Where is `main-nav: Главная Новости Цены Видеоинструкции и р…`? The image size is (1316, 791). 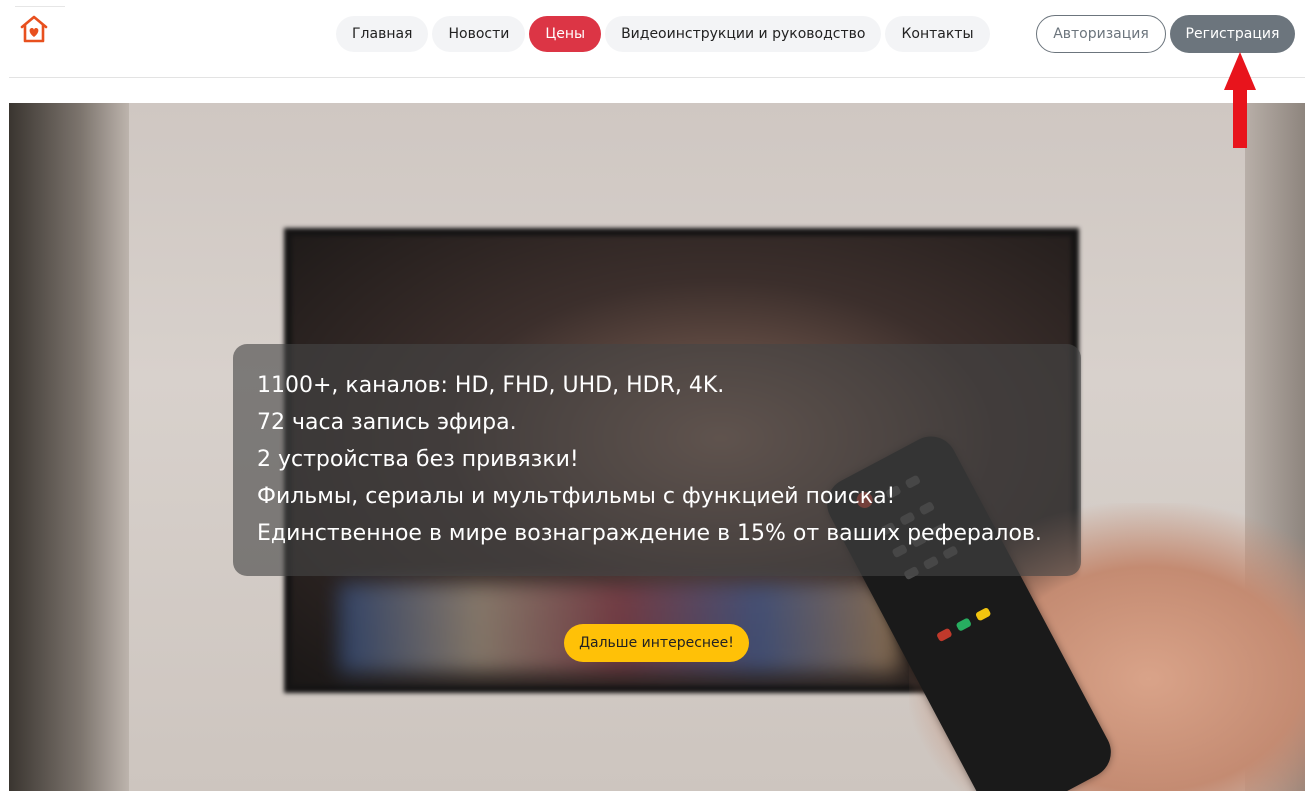
main-nav: Главная Новости Цены Видеоинструкции и р… is located at coordinates (665, 34).